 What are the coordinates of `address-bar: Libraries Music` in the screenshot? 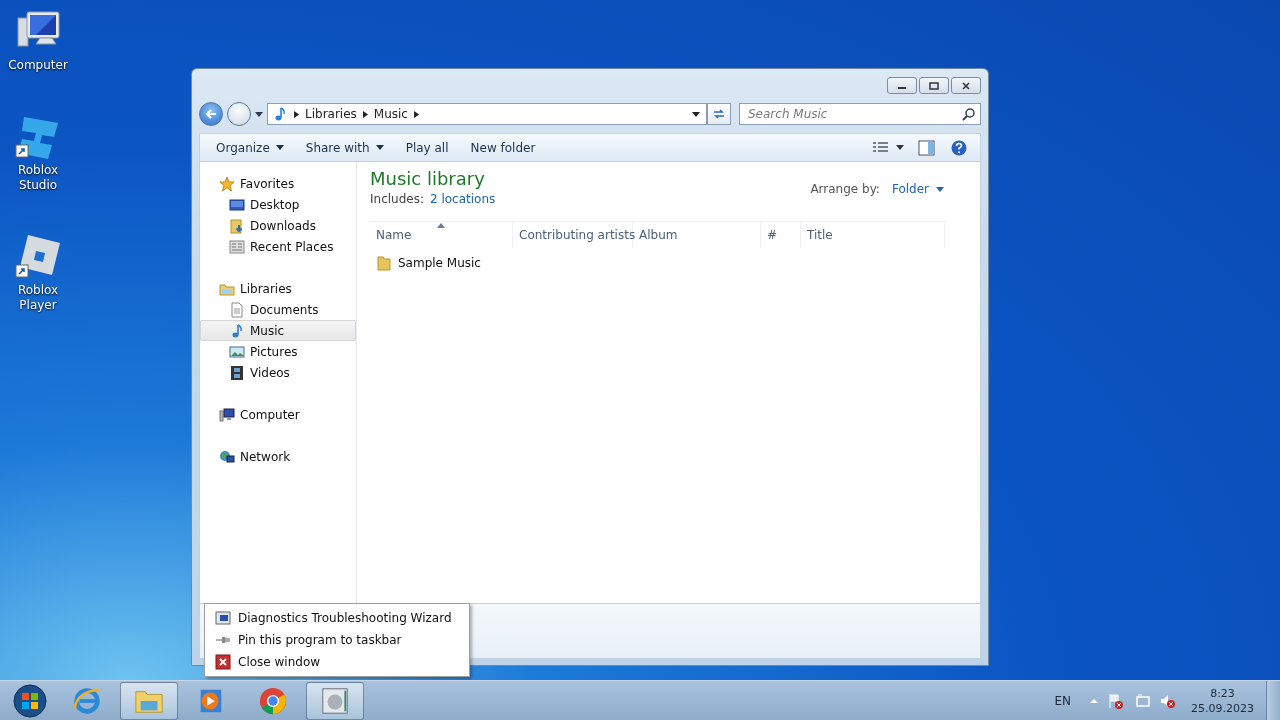 It's located at (487, 114).